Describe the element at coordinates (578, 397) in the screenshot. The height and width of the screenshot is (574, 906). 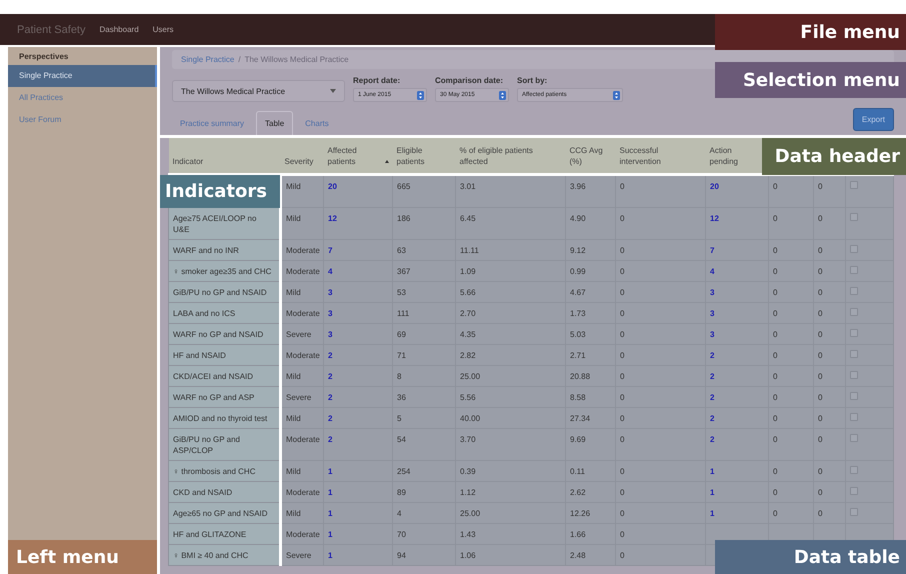
I see `table-cell: 8.58` at that location.